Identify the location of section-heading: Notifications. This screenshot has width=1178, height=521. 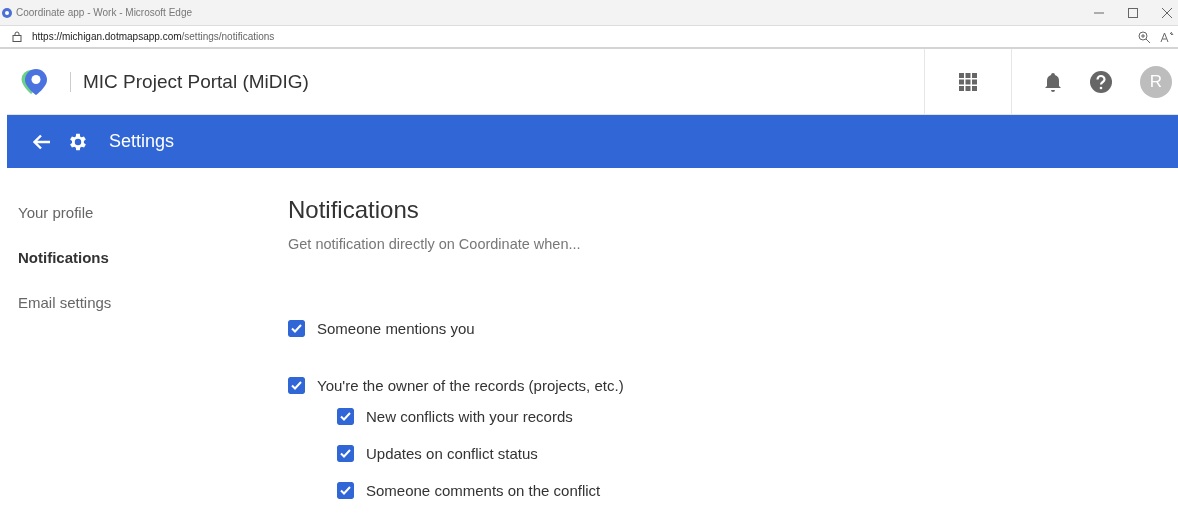
(354, 210).